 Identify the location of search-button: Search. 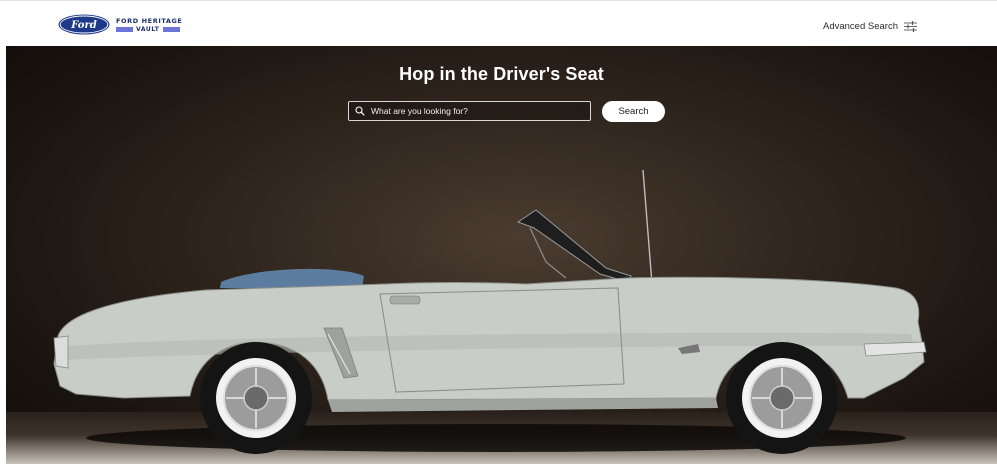
(633, 111).